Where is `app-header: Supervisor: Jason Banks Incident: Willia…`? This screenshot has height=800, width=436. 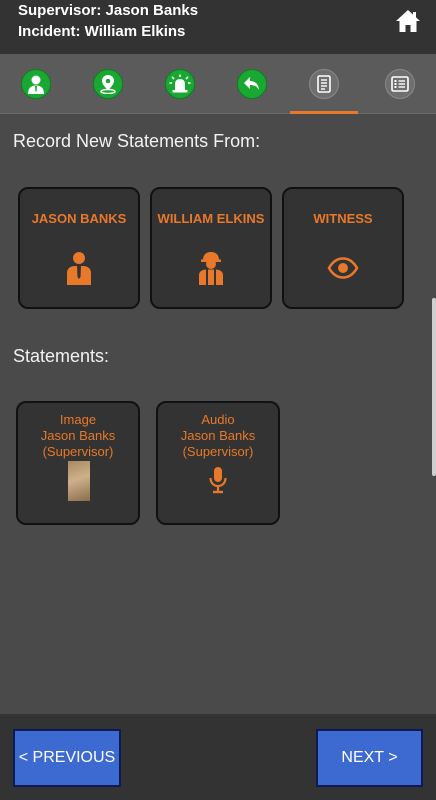 app-header: Supervisor: Jason Banks Incident: Willia… is located at coordinates (218, 27).